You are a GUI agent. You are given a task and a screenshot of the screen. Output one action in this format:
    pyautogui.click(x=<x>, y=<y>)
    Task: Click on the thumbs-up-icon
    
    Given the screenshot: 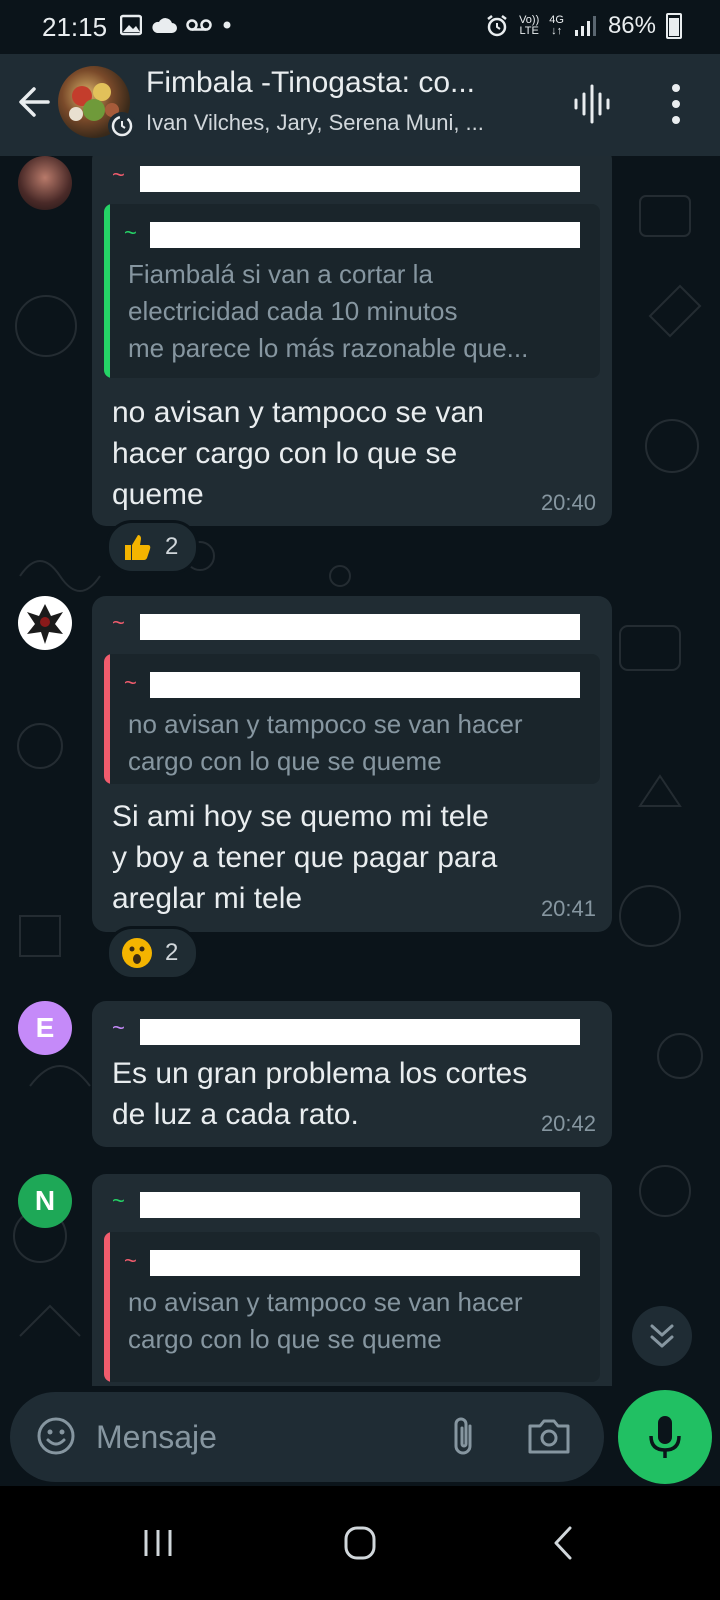 What is the action you would take?
    pyautogui.click(x=138, y=547)
    